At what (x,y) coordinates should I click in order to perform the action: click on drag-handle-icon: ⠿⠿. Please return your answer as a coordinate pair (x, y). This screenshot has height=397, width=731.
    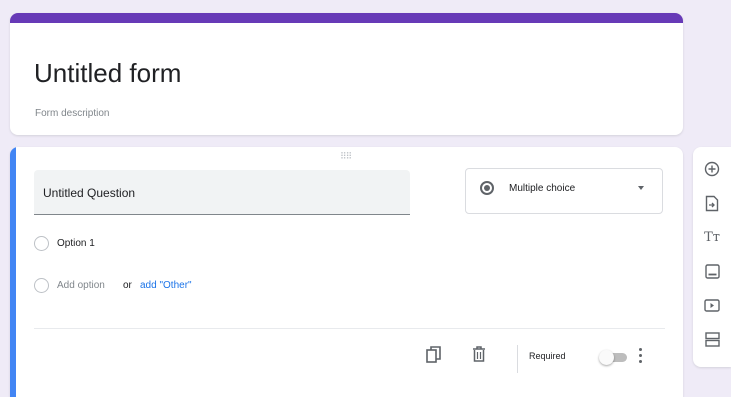
    Looking at the image, I should click on (346, 156).